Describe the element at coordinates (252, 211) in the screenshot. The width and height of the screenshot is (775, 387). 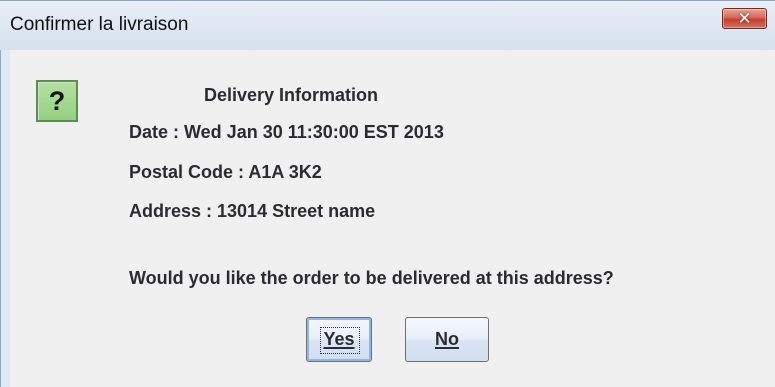
I see `delivery-address: Address : 13014 Street name` at that location.